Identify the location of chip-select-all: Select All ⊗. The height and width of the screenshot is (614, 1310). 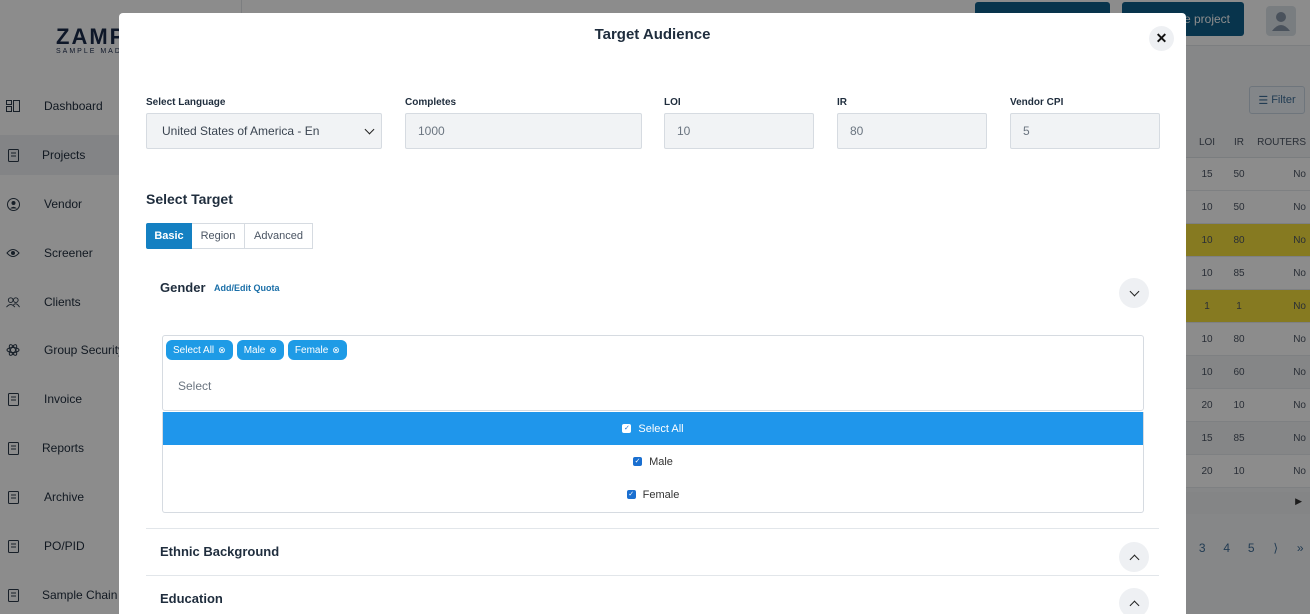
(199, 350).